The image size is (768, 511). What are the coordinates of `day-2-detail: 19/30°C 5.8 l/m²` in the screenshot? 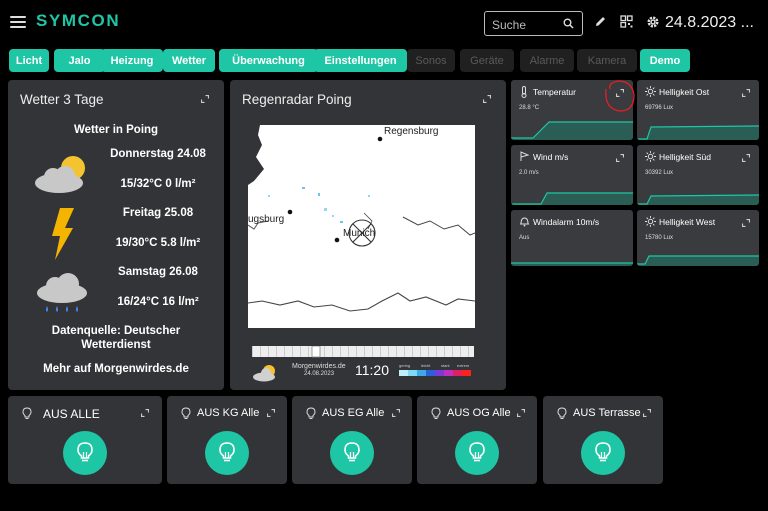 It's located at (158, 243).